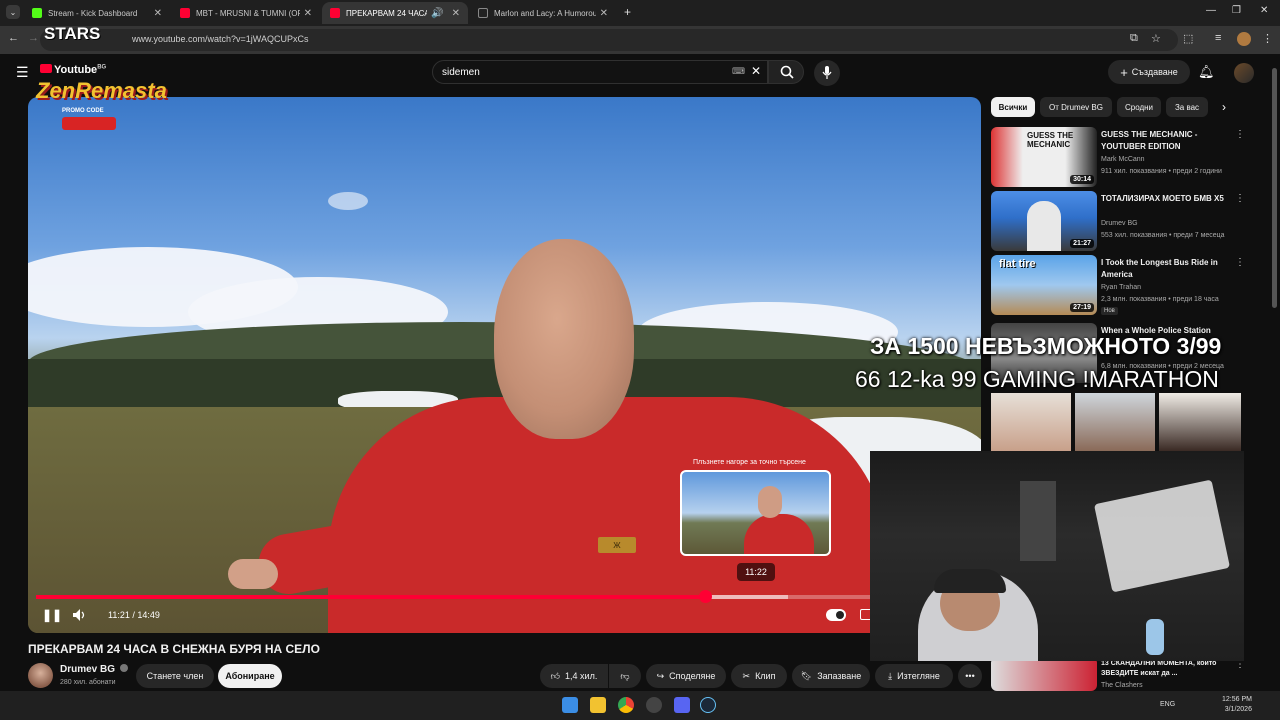  I want to click on stream-overlay-goal-text: ЗА 1500 НЕВЪЗМОЖНОТО 3/99, so click(1046, 346).